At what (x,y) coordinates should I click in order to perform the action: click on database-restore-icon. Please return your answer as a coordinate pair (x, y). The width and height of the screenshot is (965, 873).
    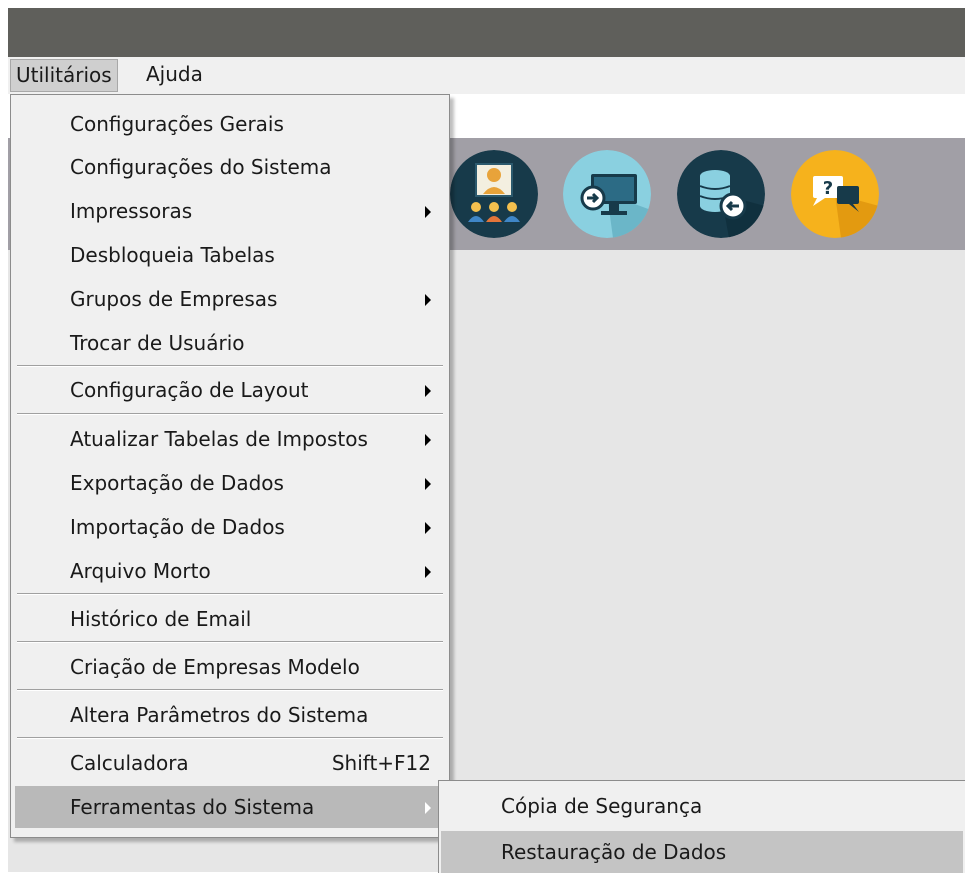
    Looking at the image, I should click on (721, 194).